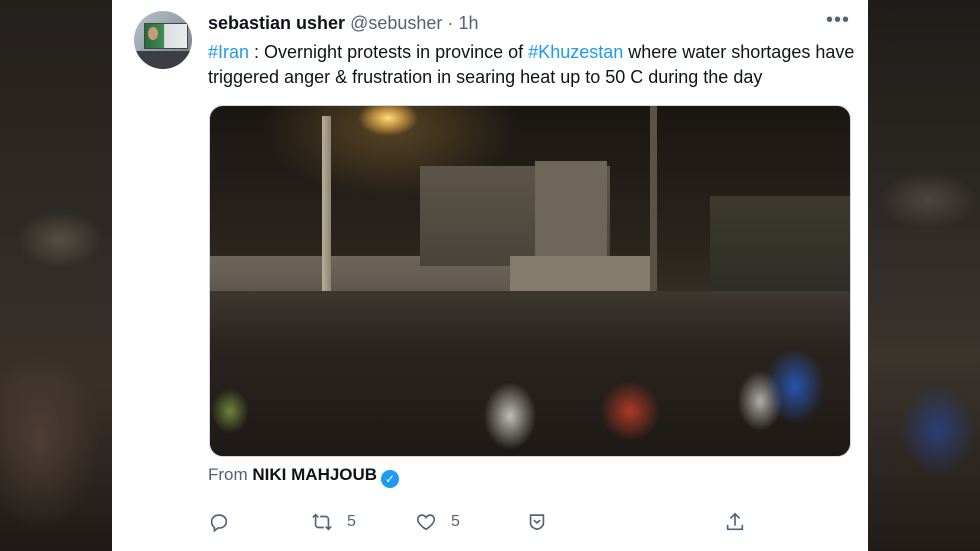 The image size is (980, 551). Describe the element at coordinates (228, 474) in the screenshot. I see `from-label: From` at that location.